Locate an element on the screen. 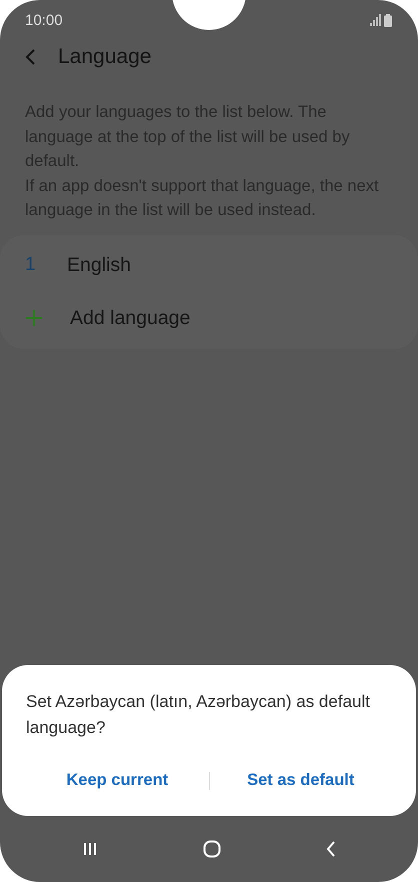  language-item: 1 English is located at coordinates (209, 265).